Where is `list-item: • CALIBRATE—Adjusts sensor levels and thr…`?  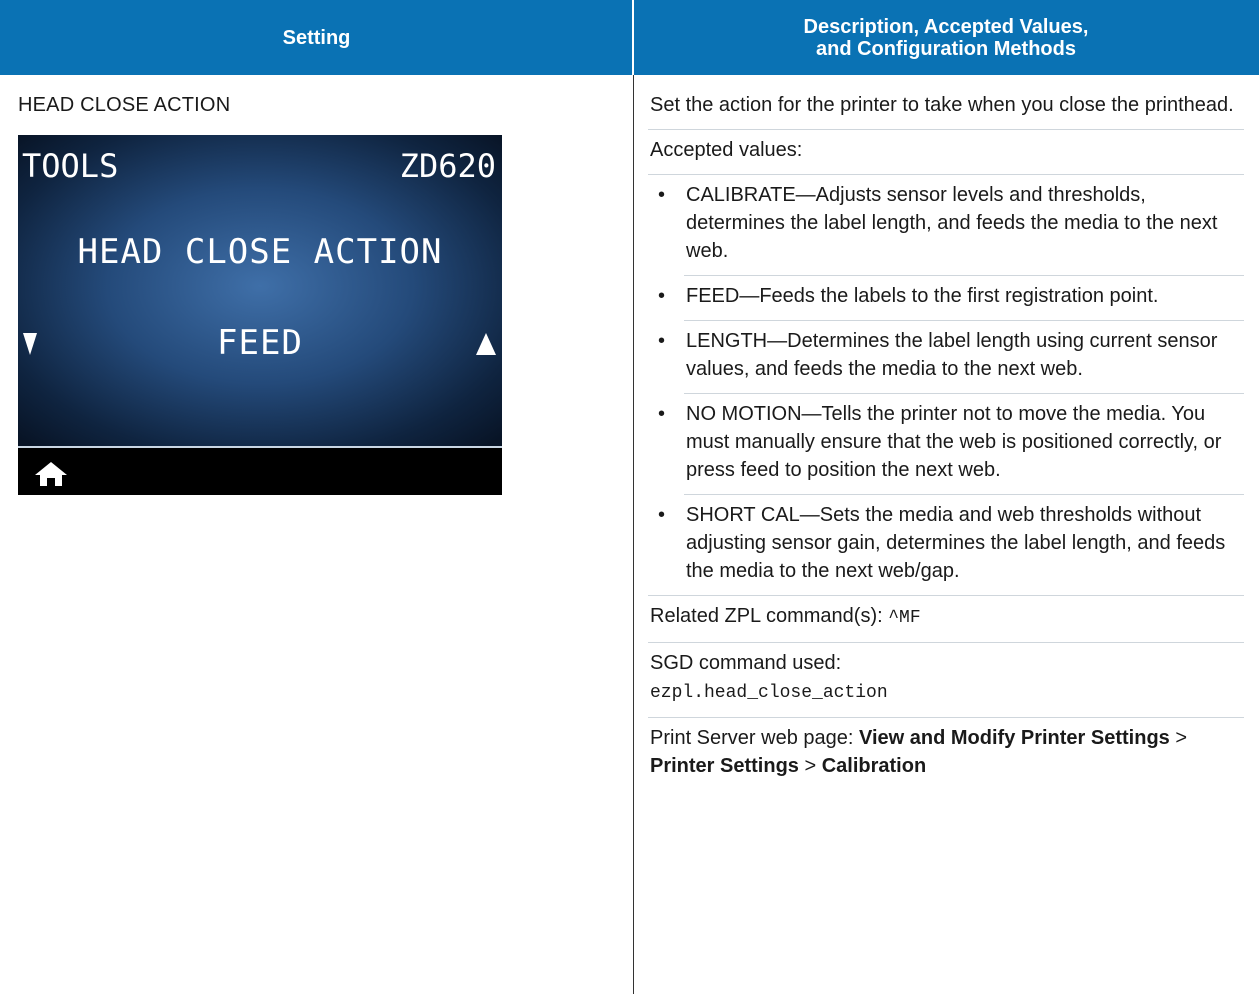 list-item: • CALIBRATE—Adjusts sensor levels and thr… is located at coordinates (938, 223).